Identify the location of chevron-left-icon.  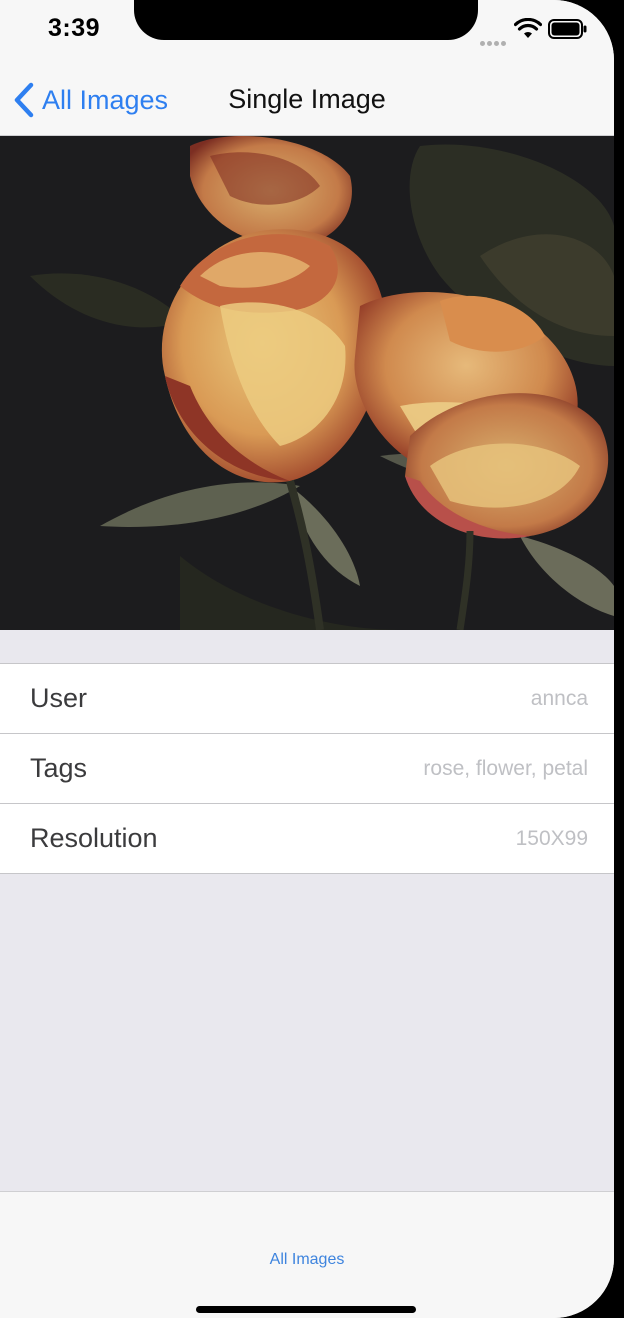
(24, 100).